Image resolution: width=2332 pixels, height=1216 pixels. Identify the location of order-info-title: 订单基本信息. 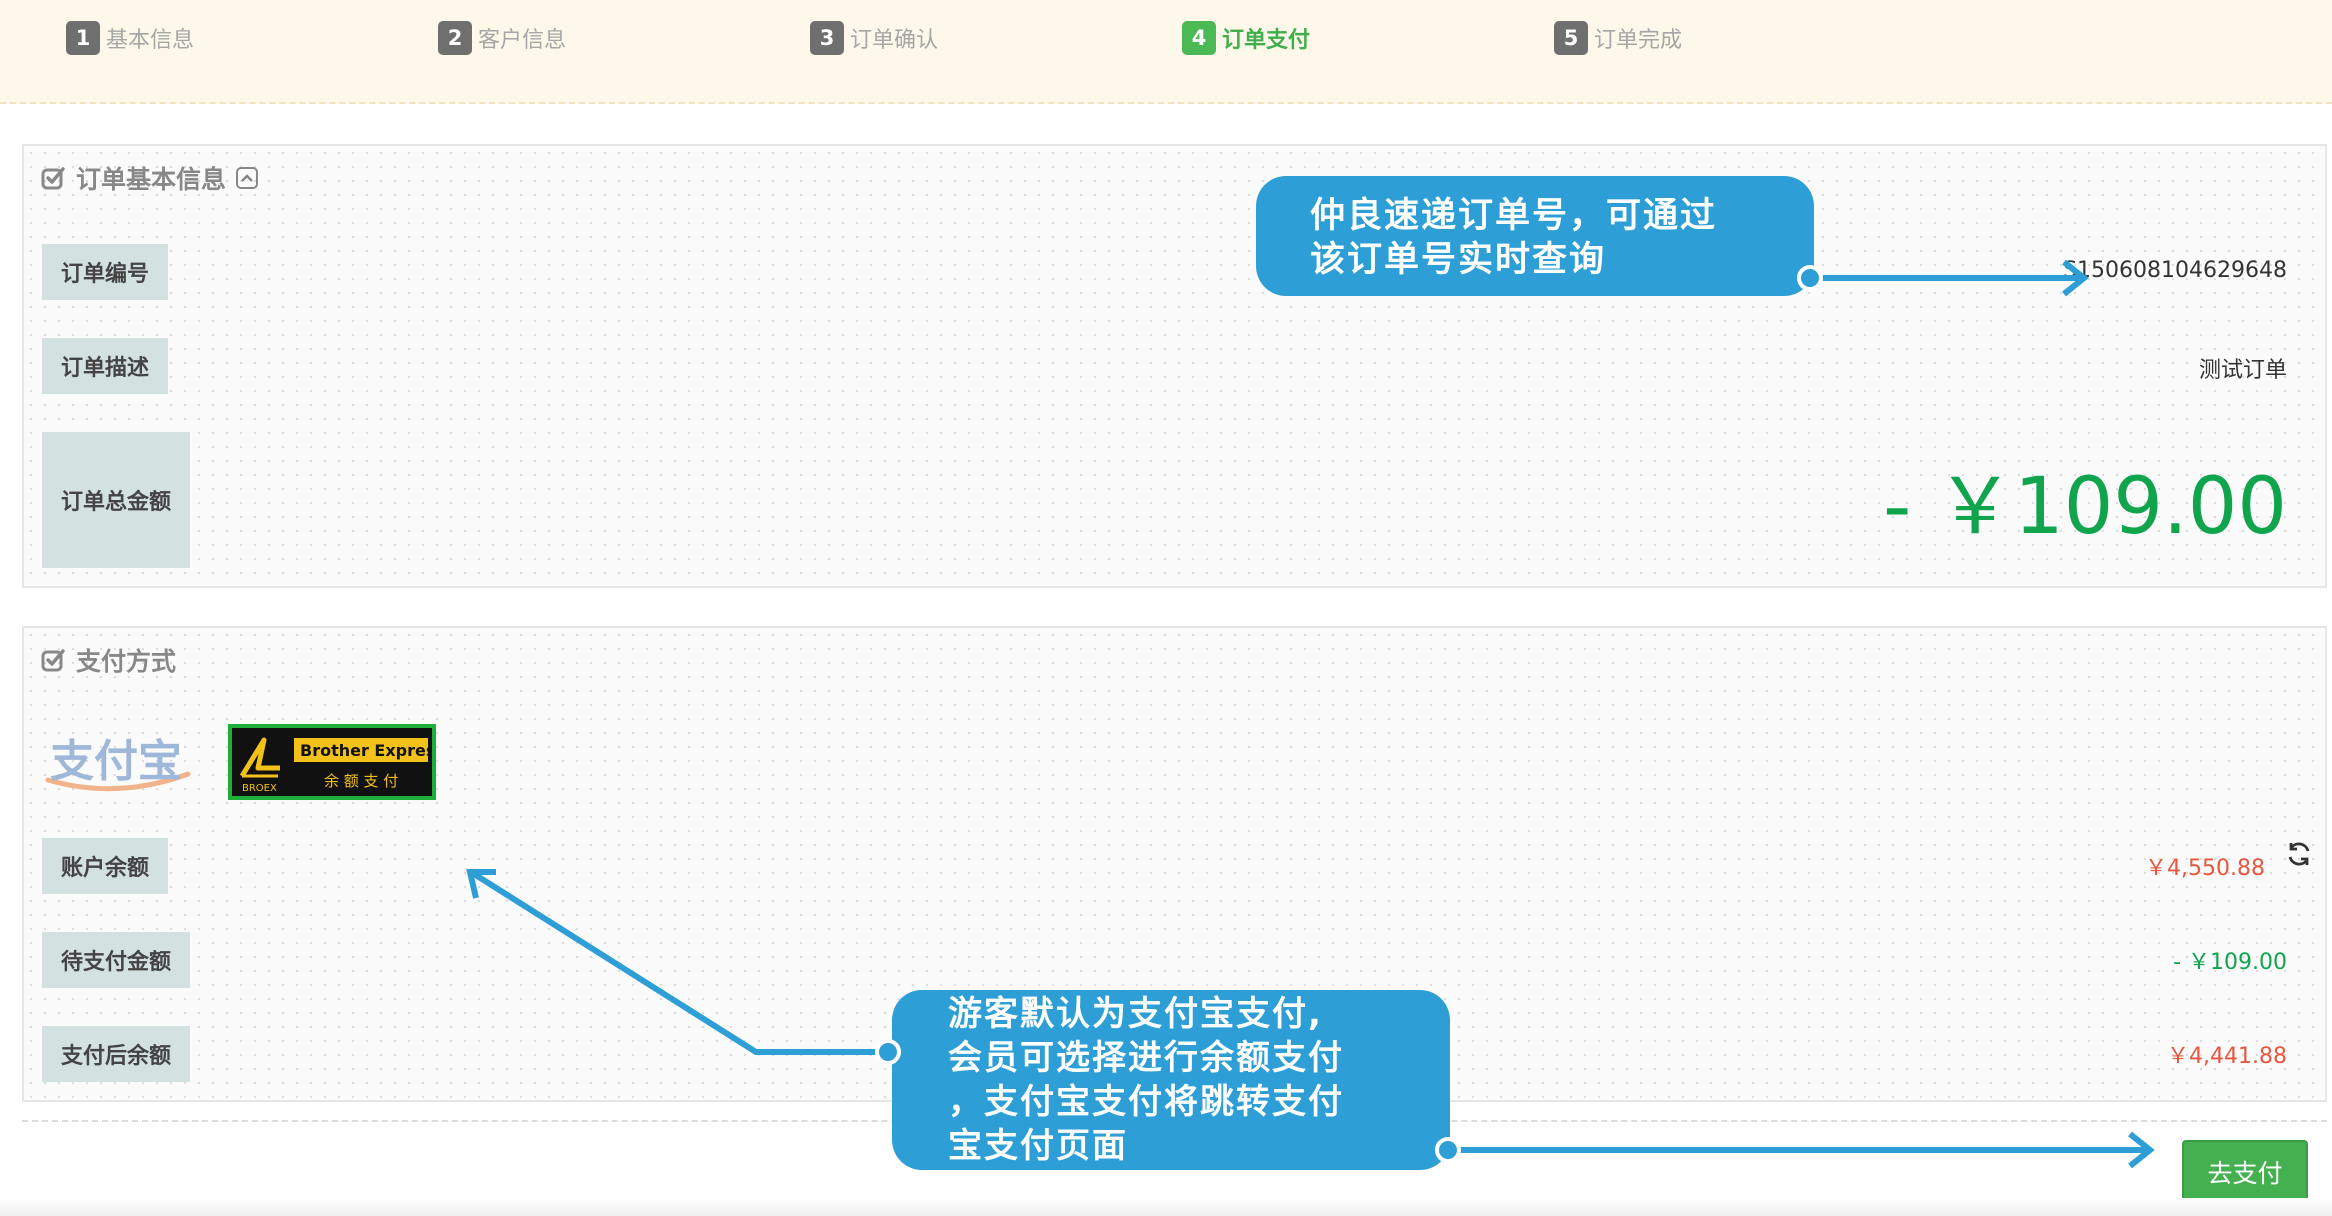
(149, 178).